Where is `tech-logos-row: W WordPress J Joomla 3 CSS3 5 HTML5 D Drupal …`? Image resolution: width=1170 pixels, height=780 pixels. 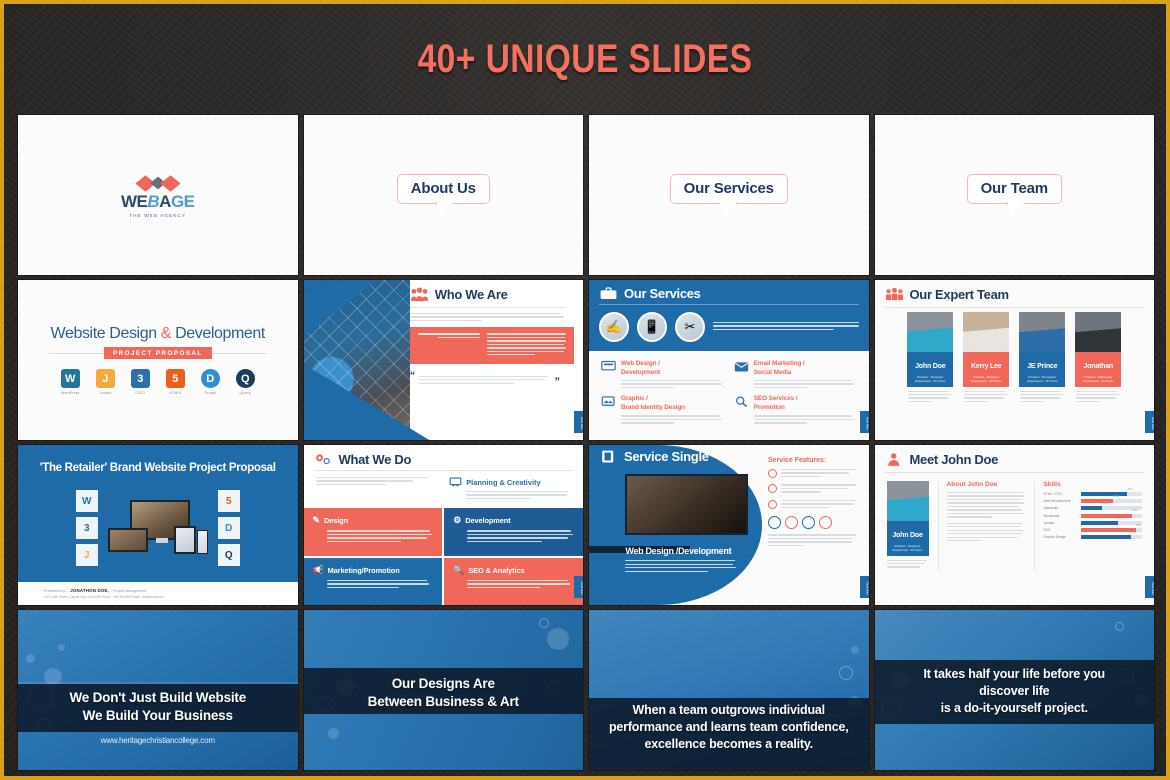
tech-logos-row: W WordPress J Joomla 3 CSS3 5 HTML5 D Drupal … is located at coordinates (157, 382).